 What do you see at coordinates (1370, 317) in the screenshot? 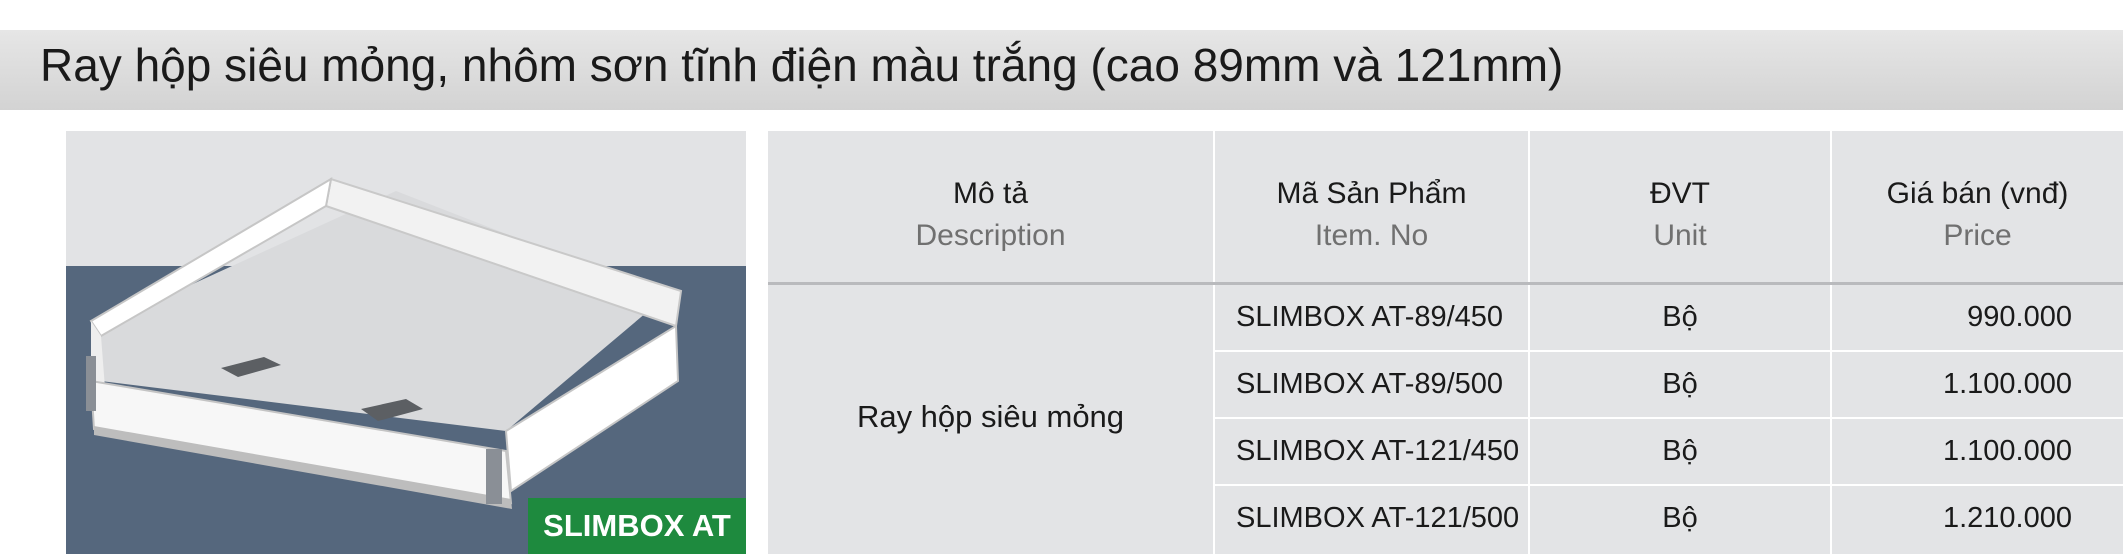
I see `item-no-cell: SLIMBOX AT-89/450` at bounding box center [1370, 317].